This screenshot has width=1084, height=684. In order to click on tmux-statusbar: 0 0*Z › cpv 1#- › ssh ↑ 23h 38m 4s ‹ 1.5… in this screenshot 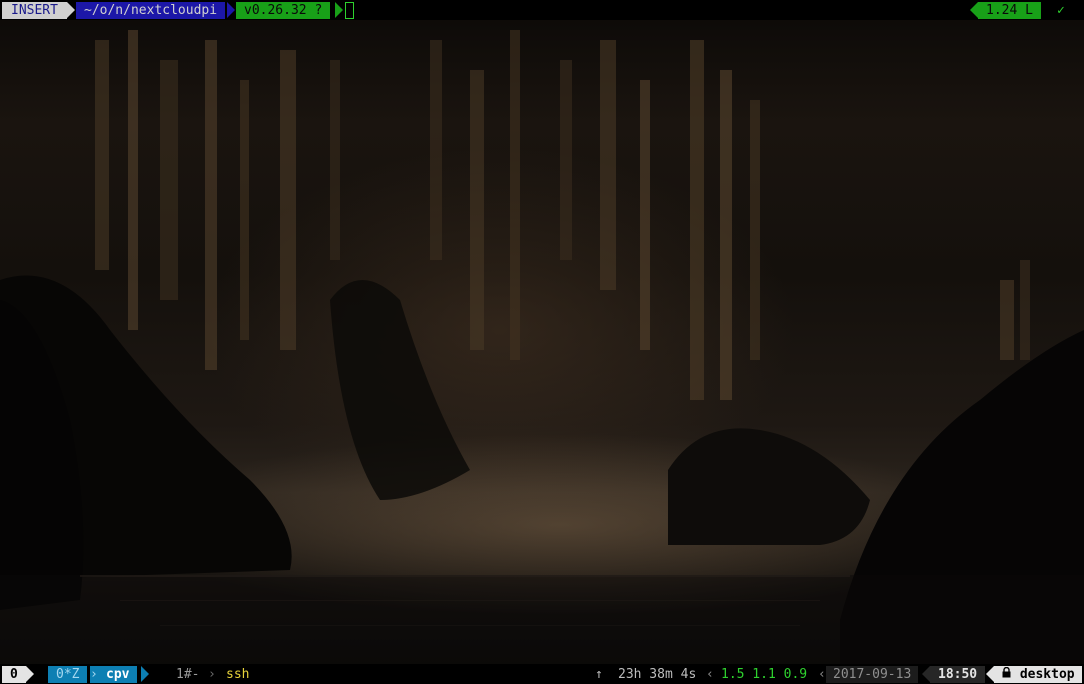, I will do `click(542, 674)`.